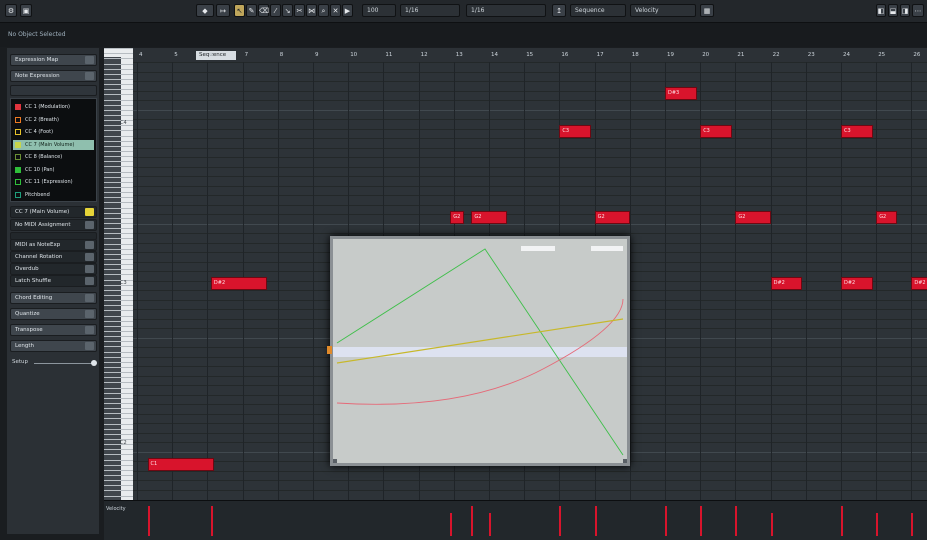  Describe the element at coordinates (663, 10) in the screenshot. I see `velocity-select: Velocity` at that location.